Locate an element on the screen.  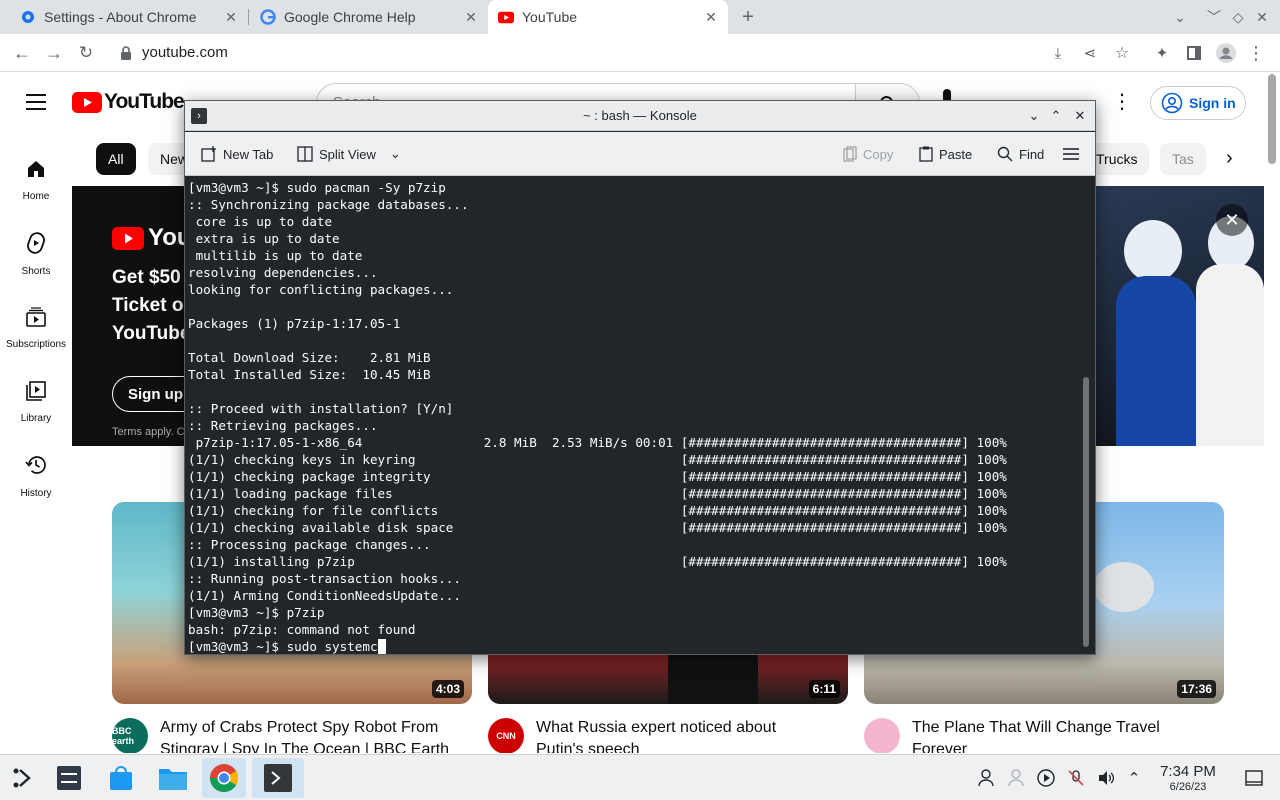
sign-in-button: Sign in is located at coordinates (1198, 103).